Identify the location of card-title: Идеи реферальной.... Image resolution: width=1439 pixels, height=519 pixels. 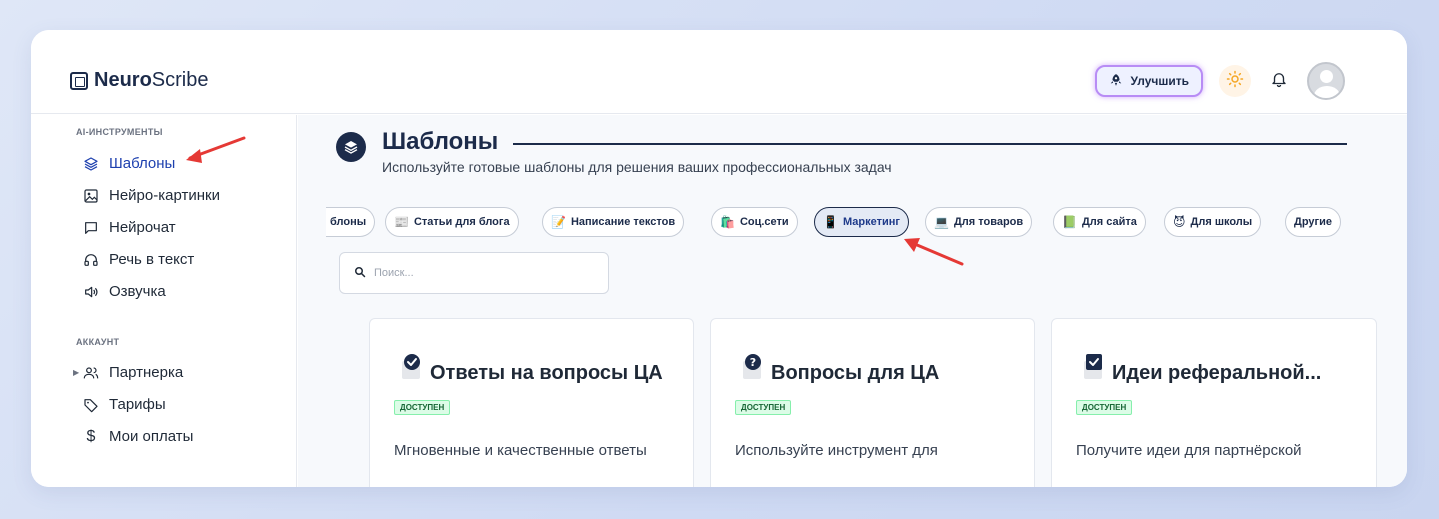
(1217, 373).